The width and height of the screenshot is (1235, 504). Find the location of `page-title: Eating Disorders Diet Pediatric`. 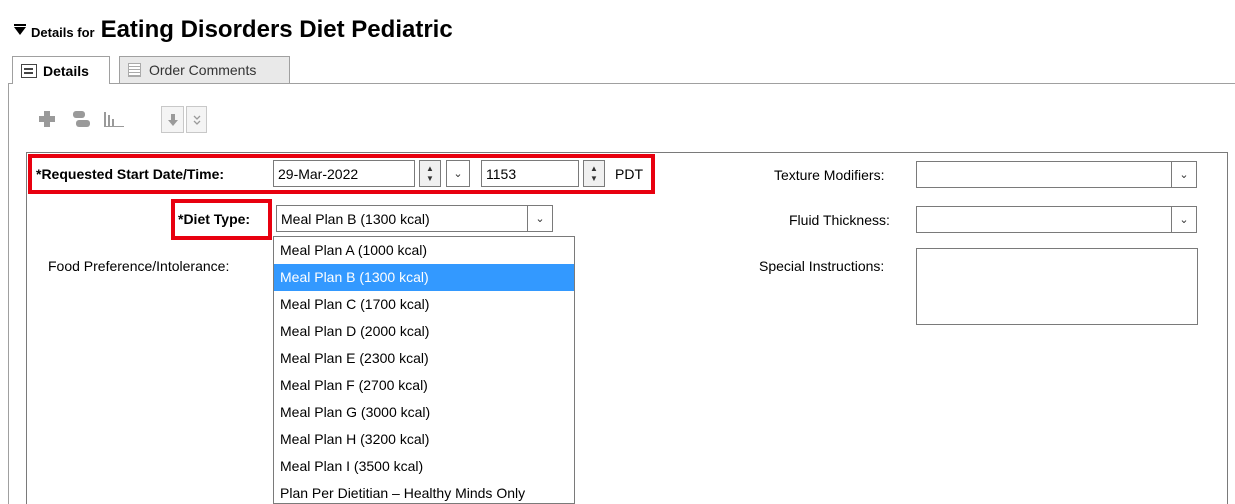

page-title: Eating Disorders Diet Pediatric is located at coordinates (276, 29).